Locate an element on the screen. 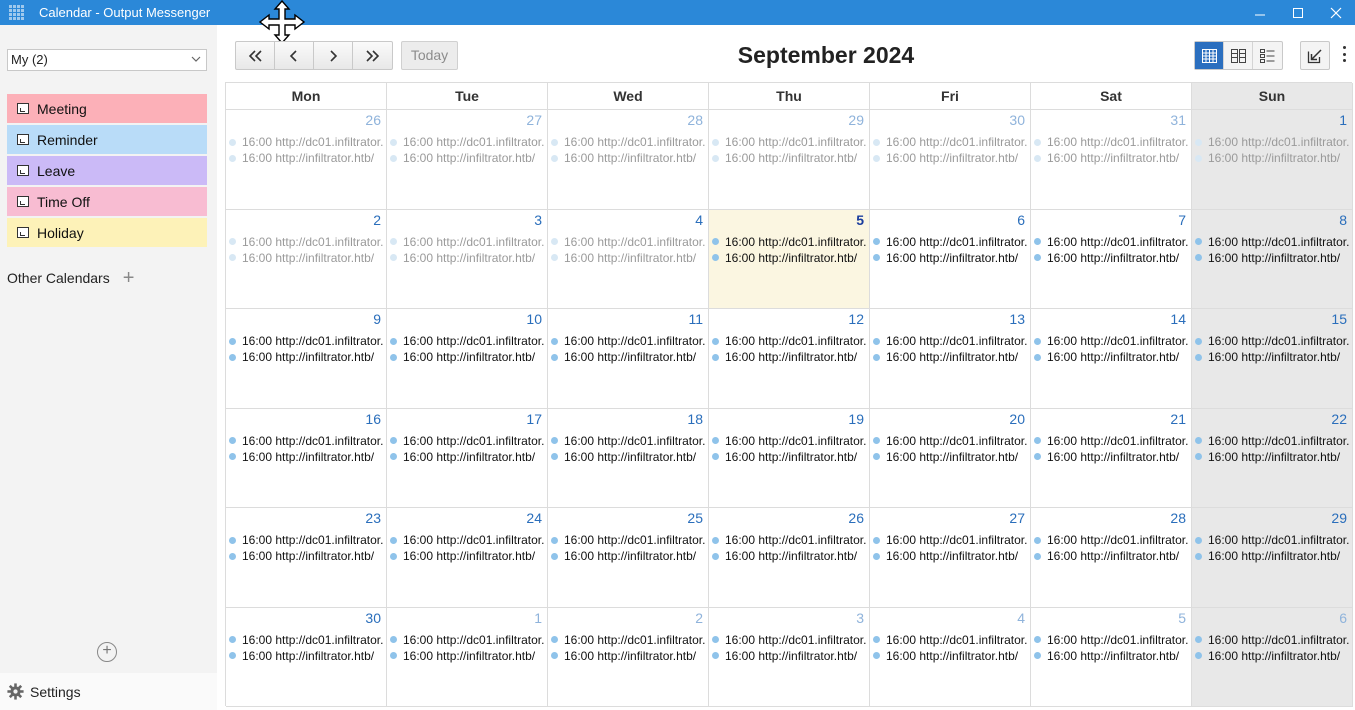 Image resolution: width=1355 pixels, height=710 pixels. previous-year-button is located at coordinates (255, 55).